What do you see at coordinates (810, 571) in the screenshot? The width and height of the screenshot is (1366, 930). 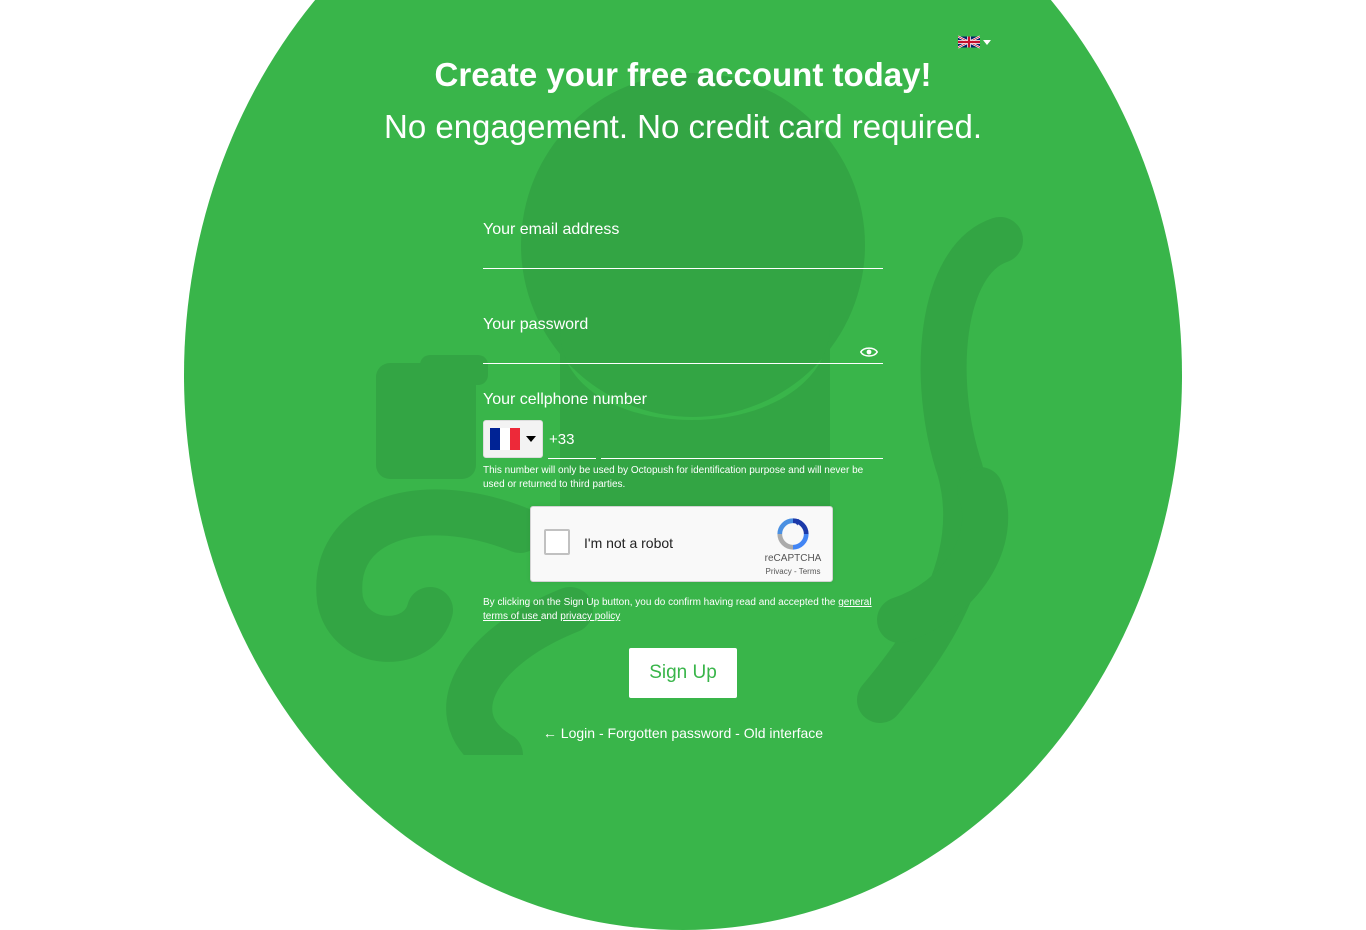 I see `recaptcha-terms-link: Terms` at bounding box center [810, 571].